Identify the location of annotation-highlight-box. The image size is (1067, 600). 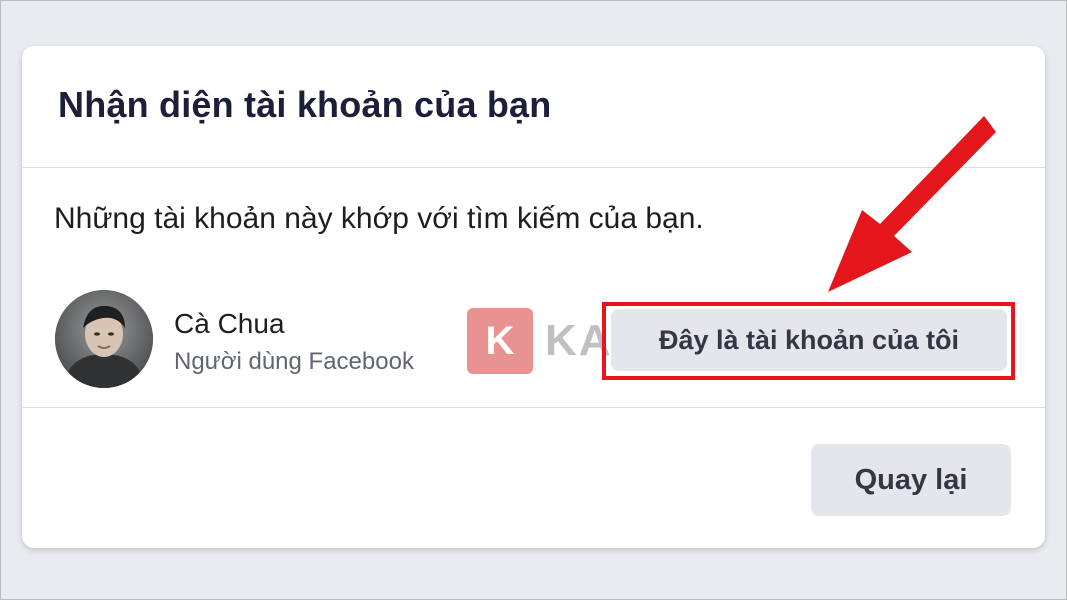
(808, 341).